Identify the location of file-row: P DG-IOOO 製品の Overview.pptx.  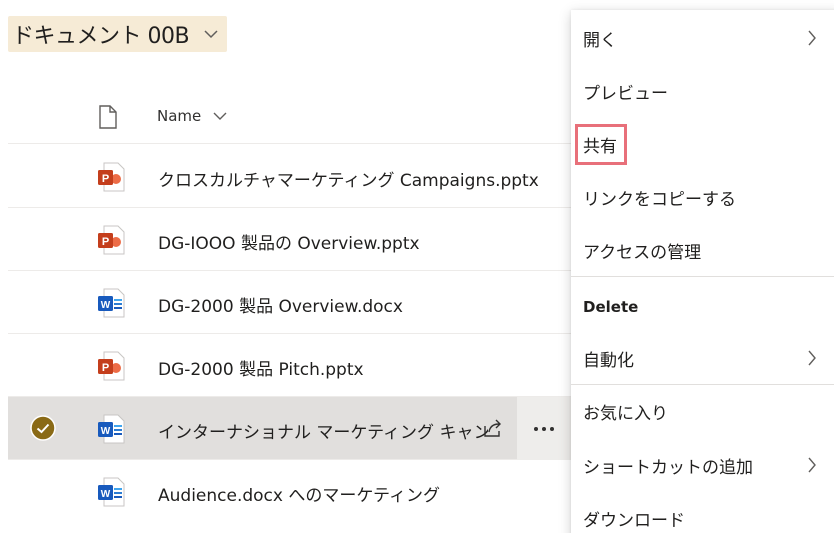
(308, 239).